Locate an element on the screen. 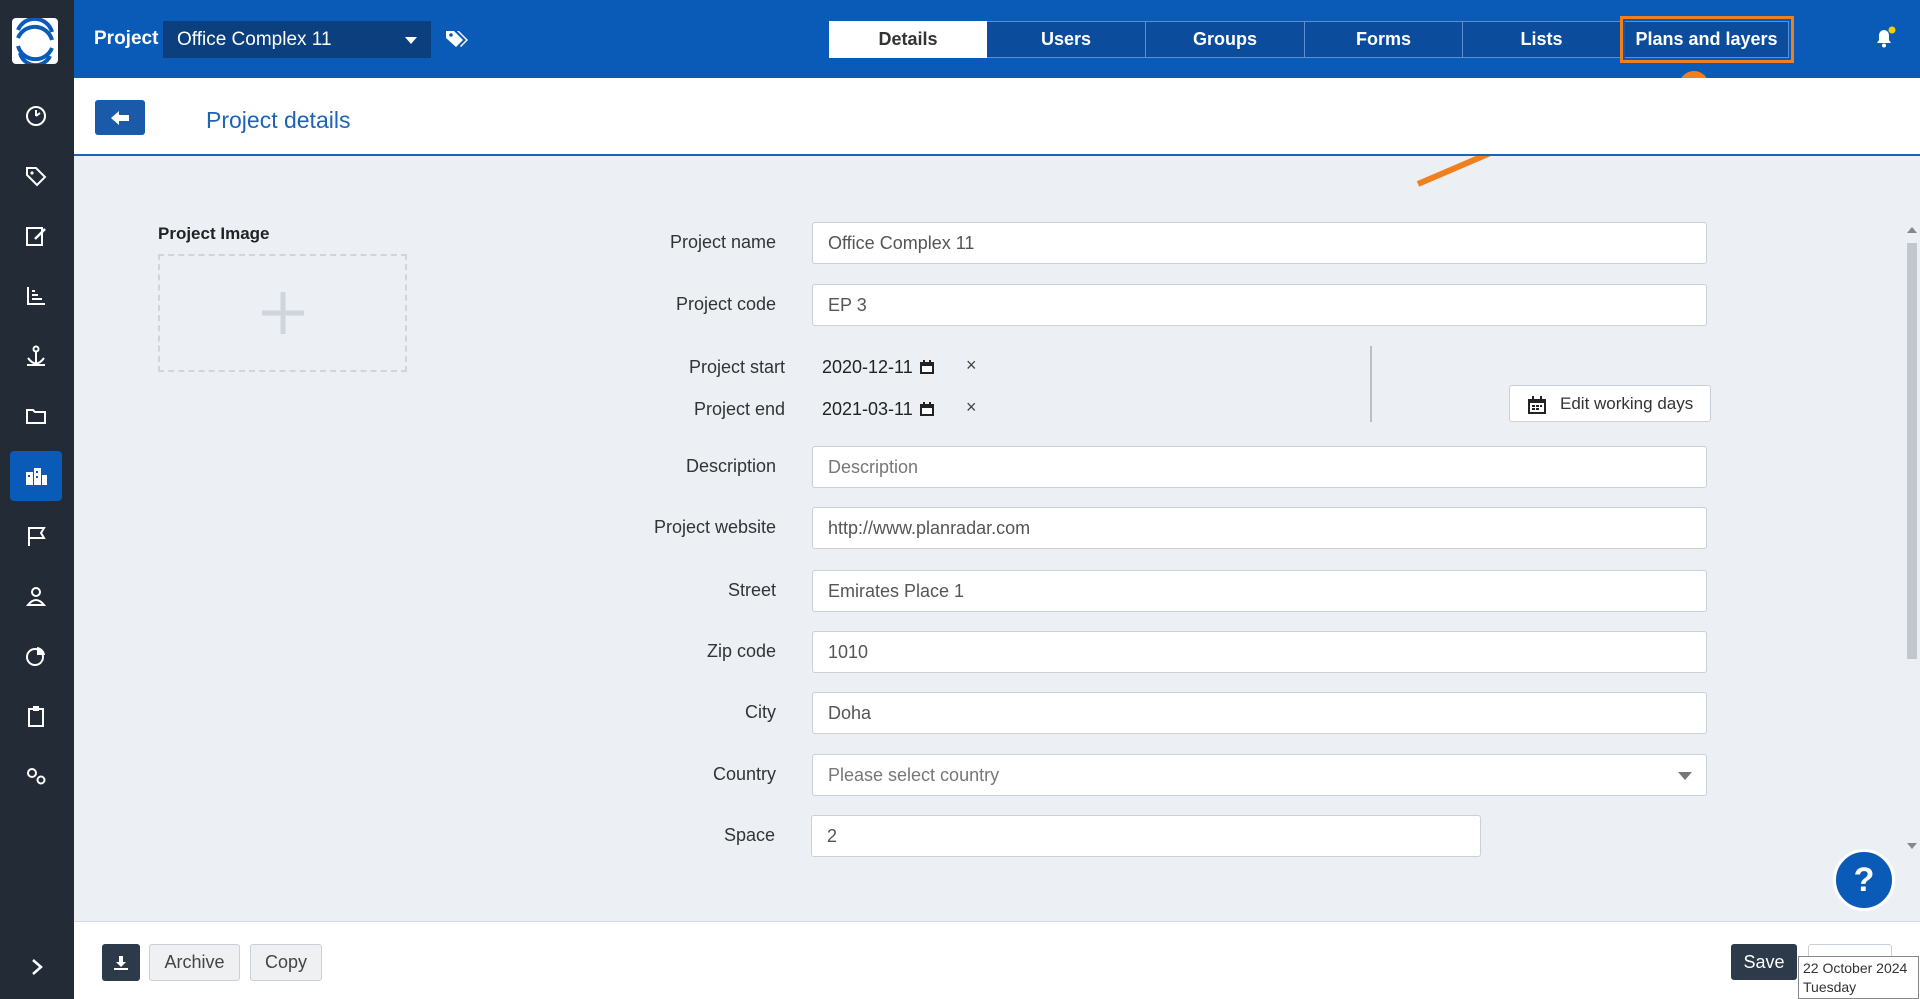 This screenshot has height=999, width=1920. project-end-label: Project end is located at coordinates (739, 409).